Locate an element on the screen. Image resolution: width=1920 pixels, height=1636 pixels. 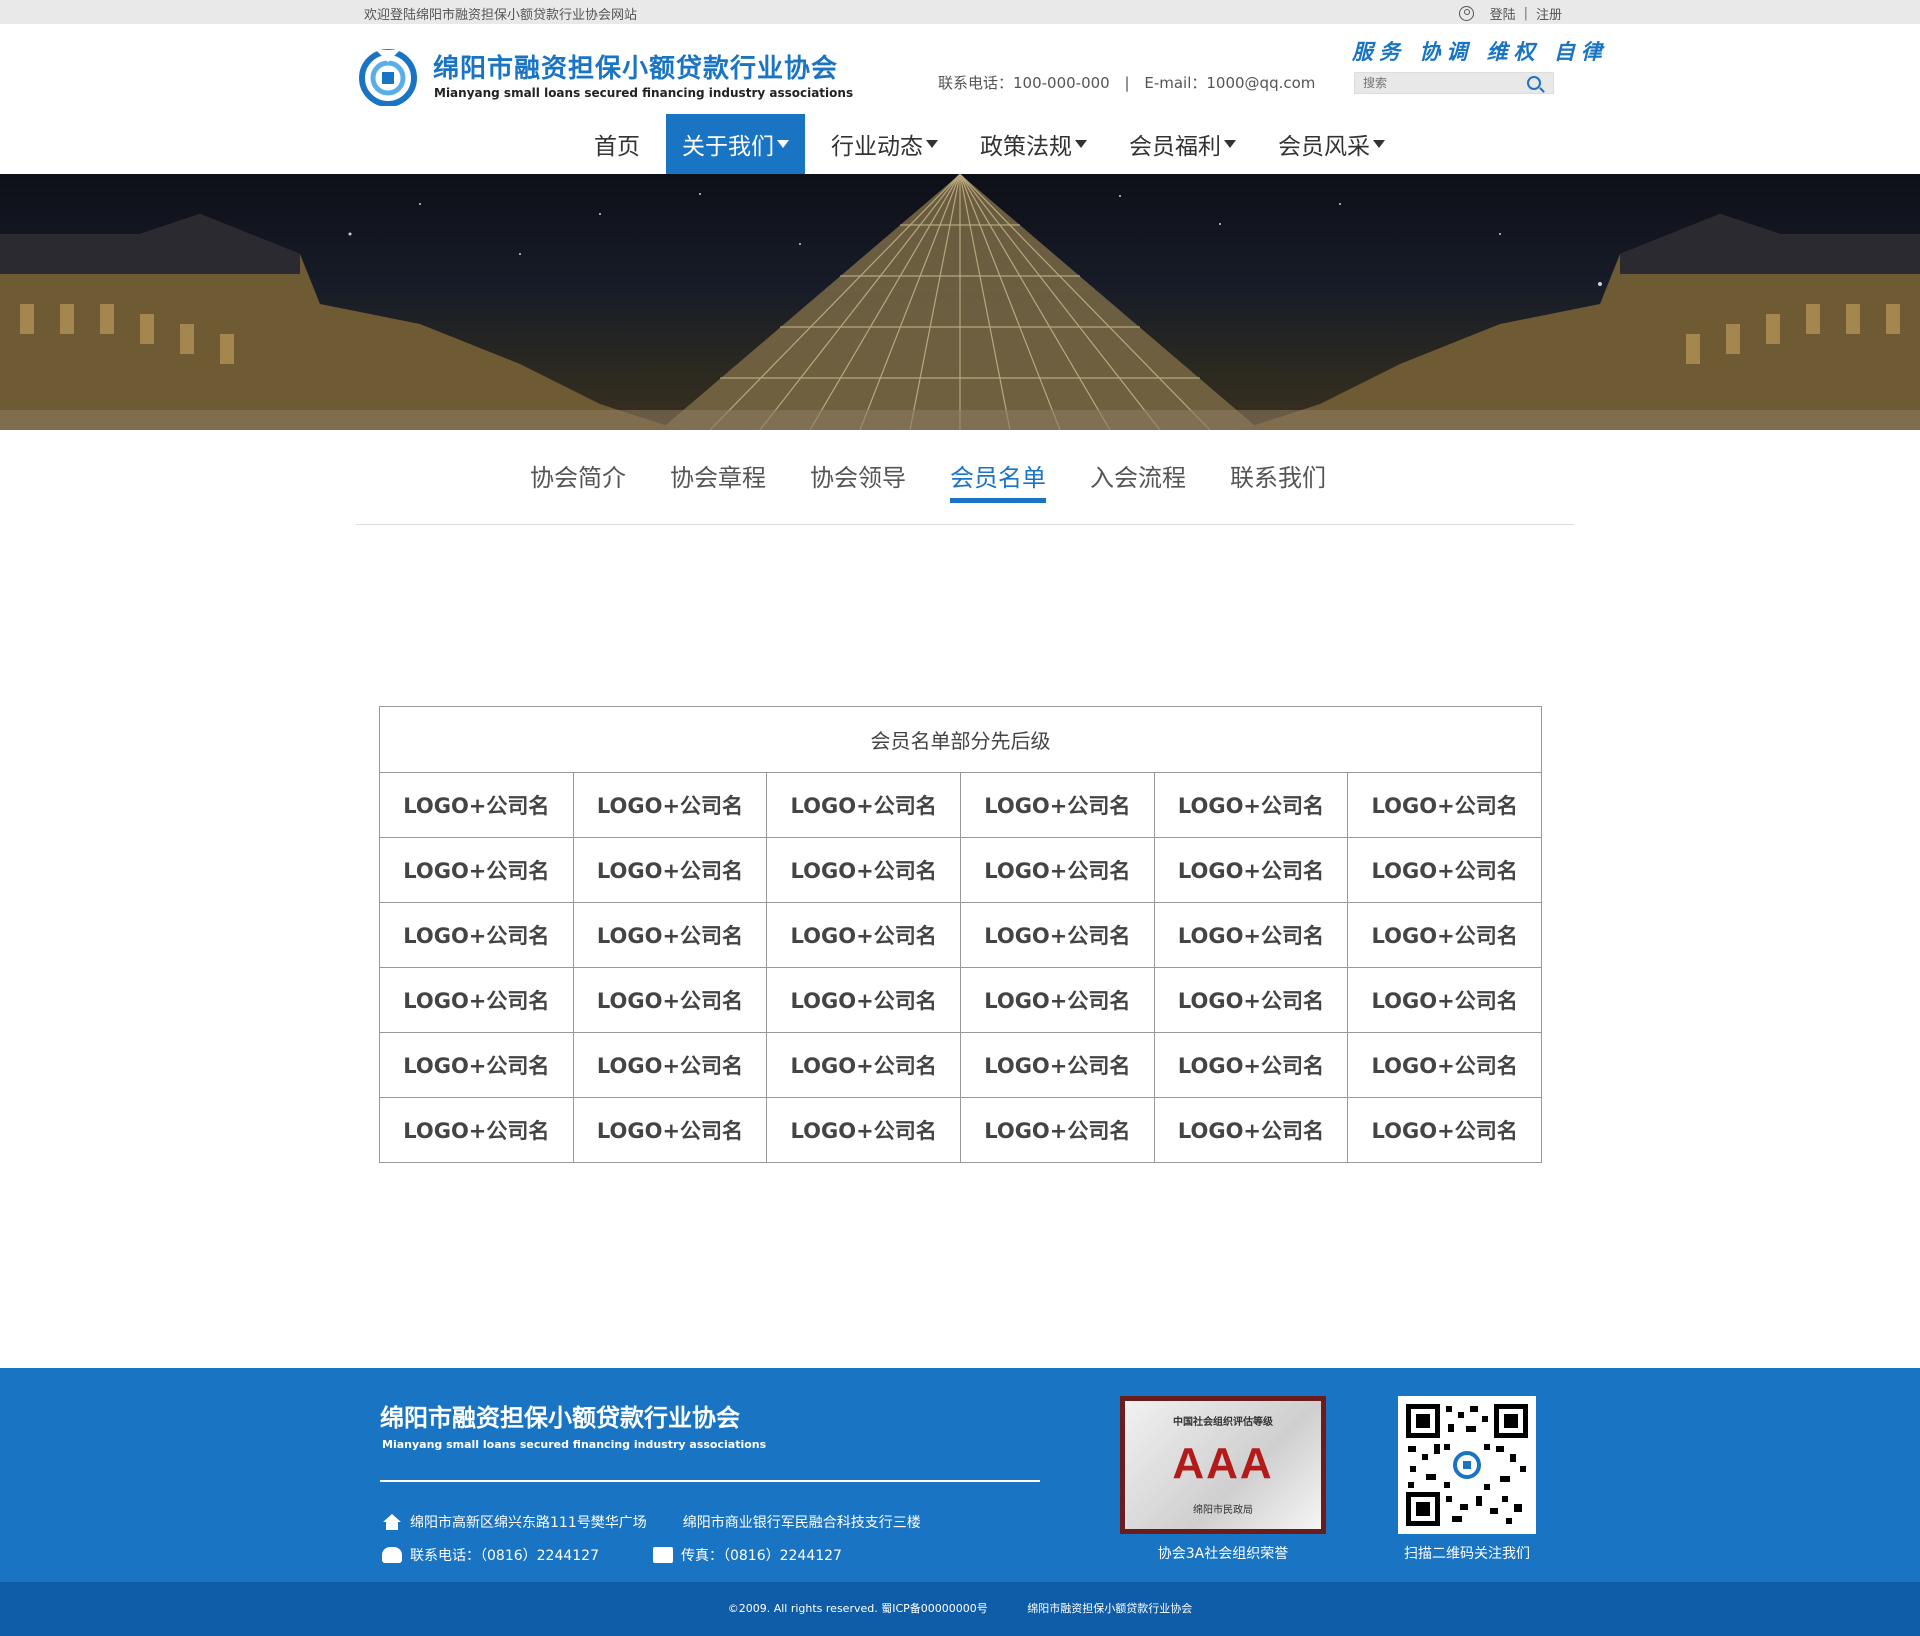
badge-grade: AAA is located at coordinates (1223, 1463).